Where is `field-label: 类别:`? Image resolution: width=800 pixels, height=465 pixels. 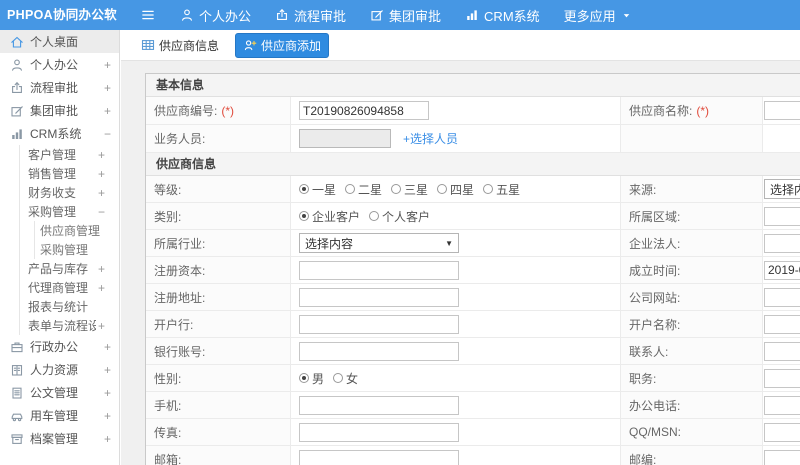 field-label: 类别: is located at coordinates (168, 216).